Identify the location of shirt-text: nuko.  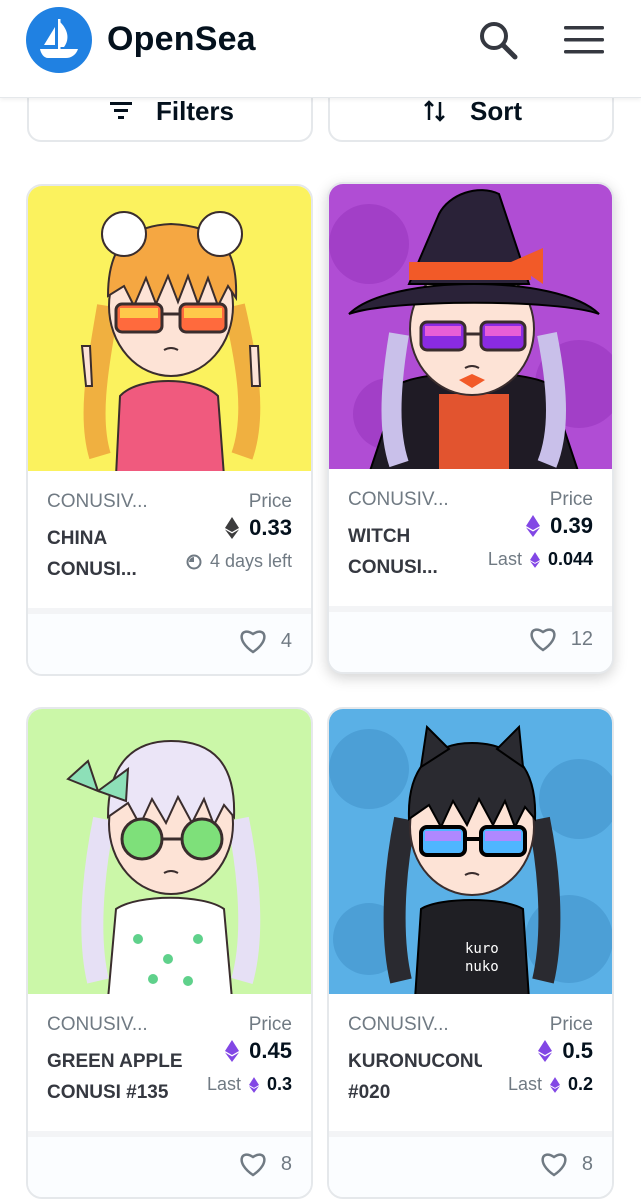
(482, 967).